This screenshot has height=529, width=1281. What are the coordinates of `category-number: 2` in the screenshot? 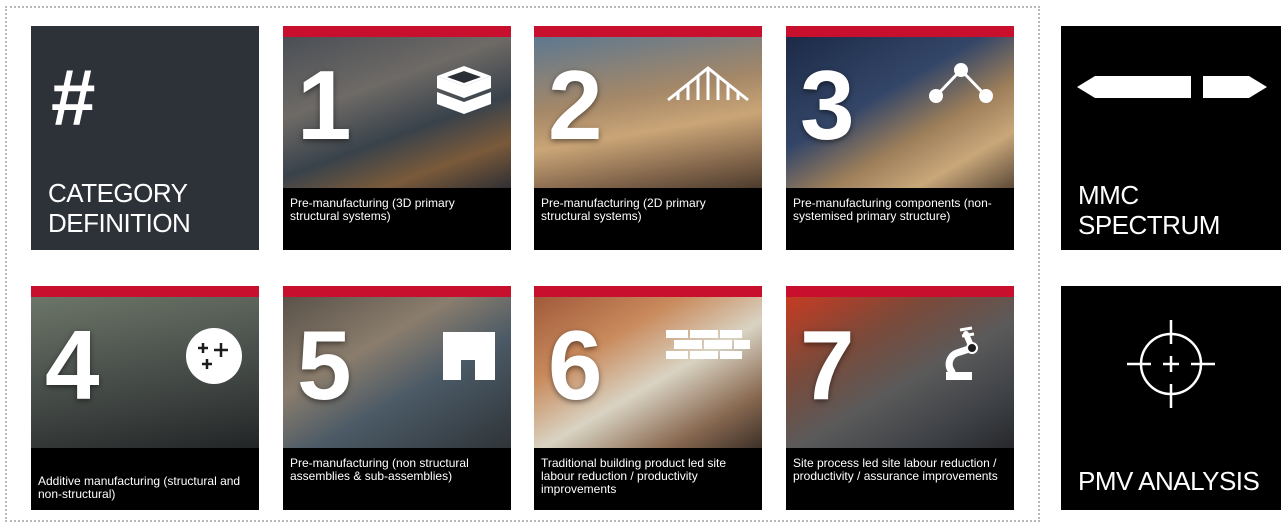 It's located at (575, 105).